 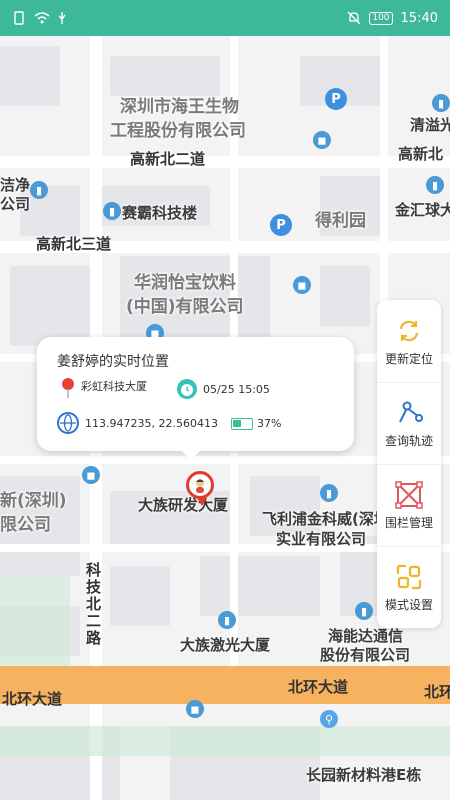 I want to click on usb-icon, so click(x=63, y=18).